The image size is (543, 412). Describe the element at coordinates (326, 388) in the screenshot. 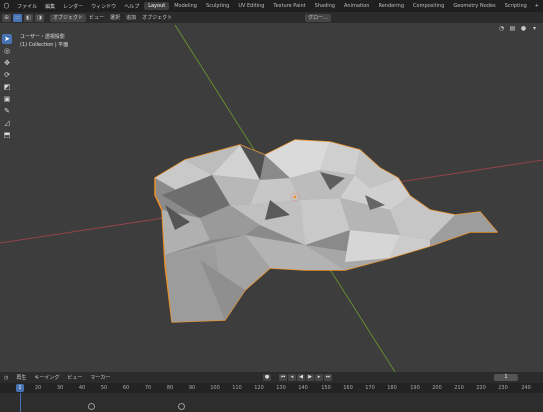

I see `ruler-tick: 150` at that location.